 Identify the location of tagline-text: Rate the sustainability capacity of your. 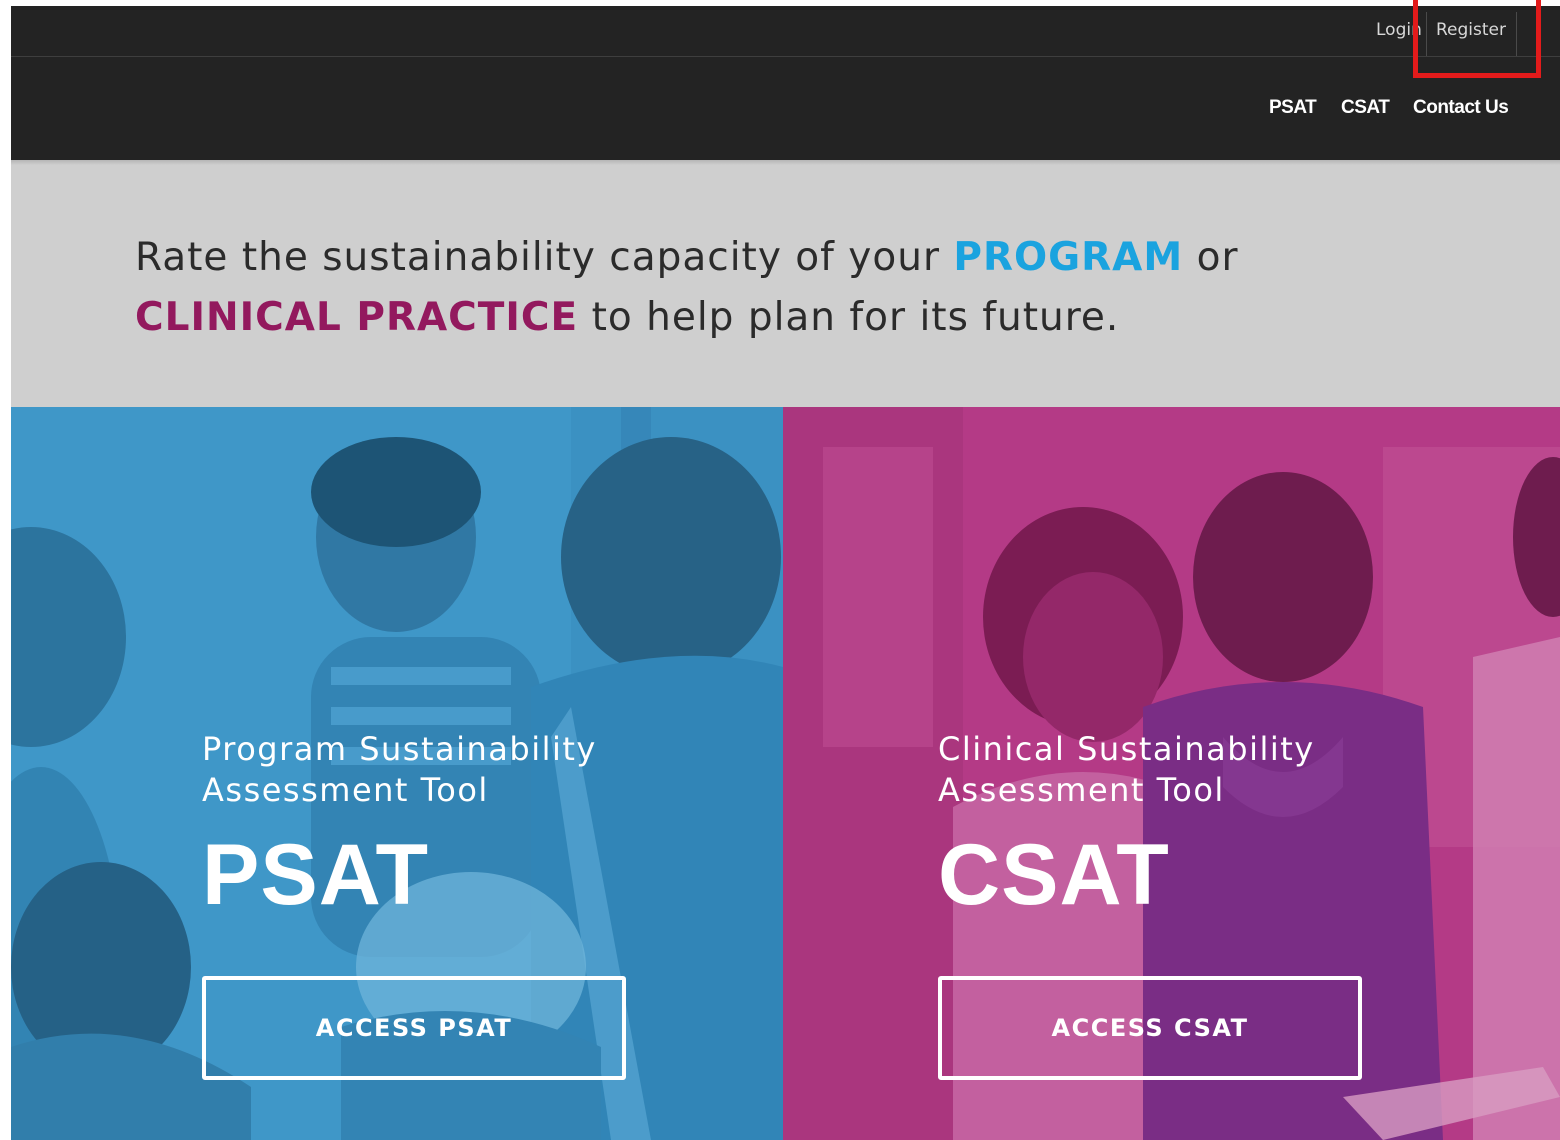
(544, 257).